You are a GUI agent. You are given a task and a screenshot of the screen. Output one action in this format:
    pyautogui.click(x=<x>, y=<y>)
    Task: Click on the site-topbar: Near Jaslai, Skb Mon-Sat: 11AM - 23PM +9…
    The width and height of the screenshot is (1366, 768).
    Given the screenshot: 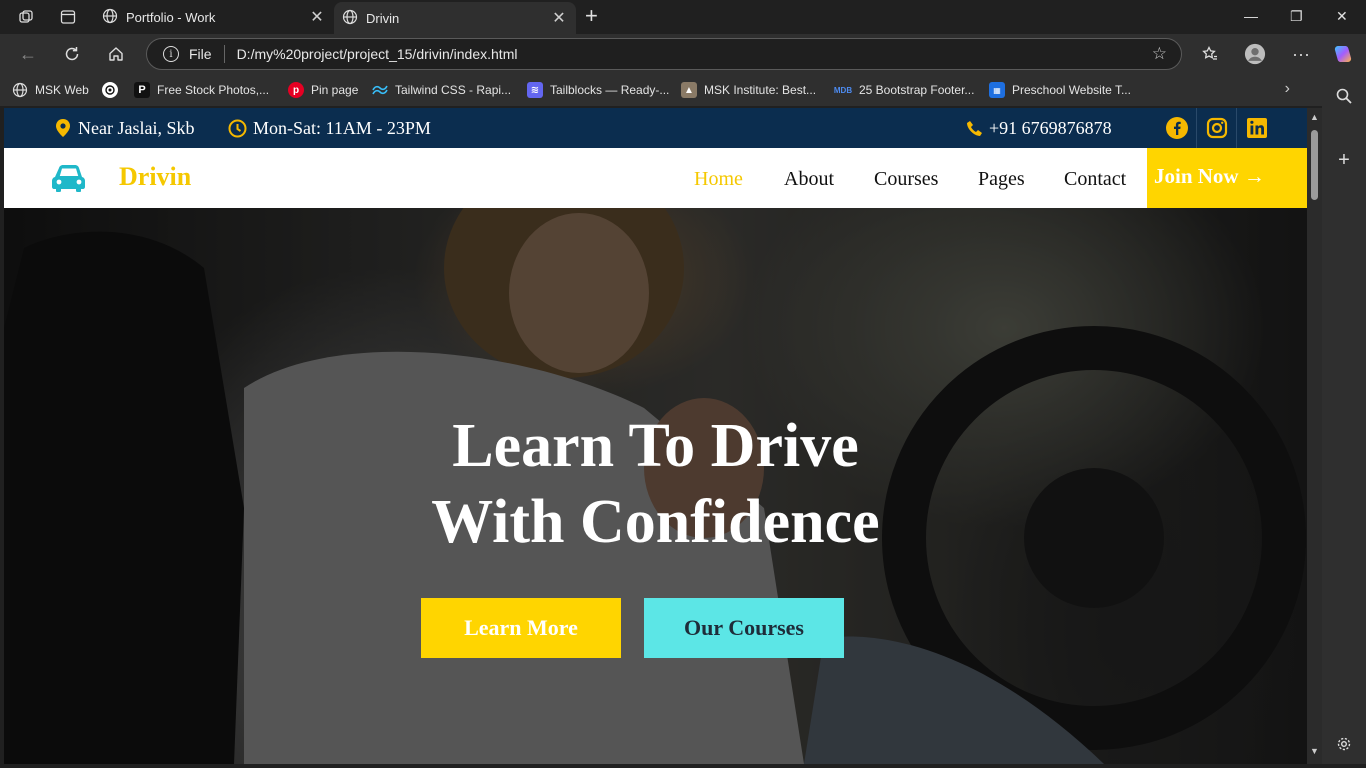 What is the action you would take?
    pyautogui.click(x=655, y=128)
    